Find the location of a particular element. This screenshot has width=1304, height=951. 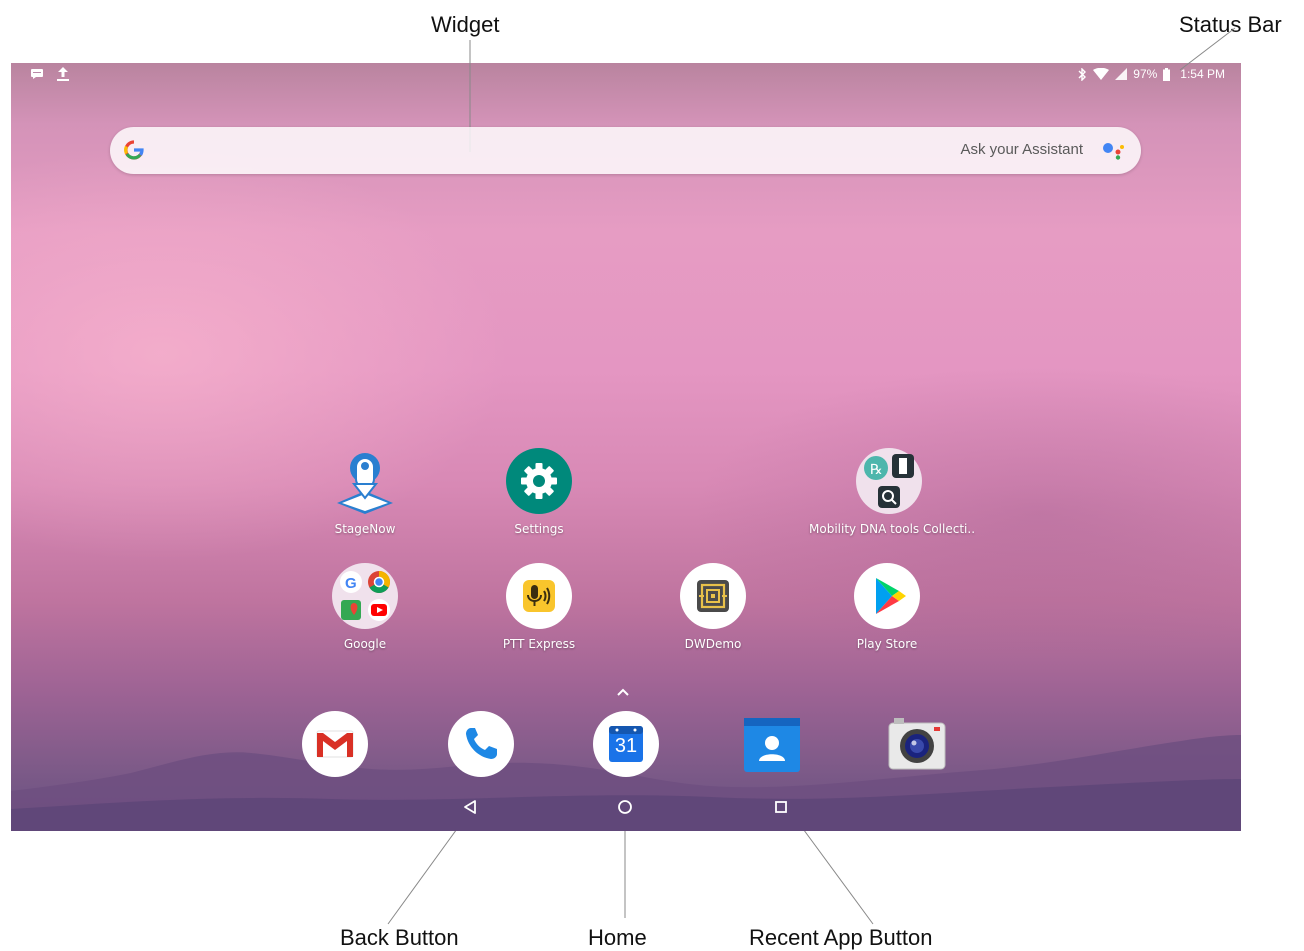

app-label: DWDemo is located at coordinates (713, 644).